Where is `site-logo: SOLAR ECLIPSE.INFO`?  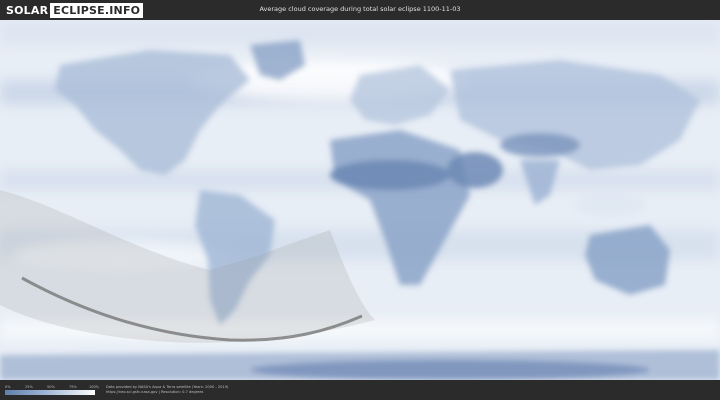 site-logo: SOLAR ECLIPSE.INFO is located at coordinates (75, 10).